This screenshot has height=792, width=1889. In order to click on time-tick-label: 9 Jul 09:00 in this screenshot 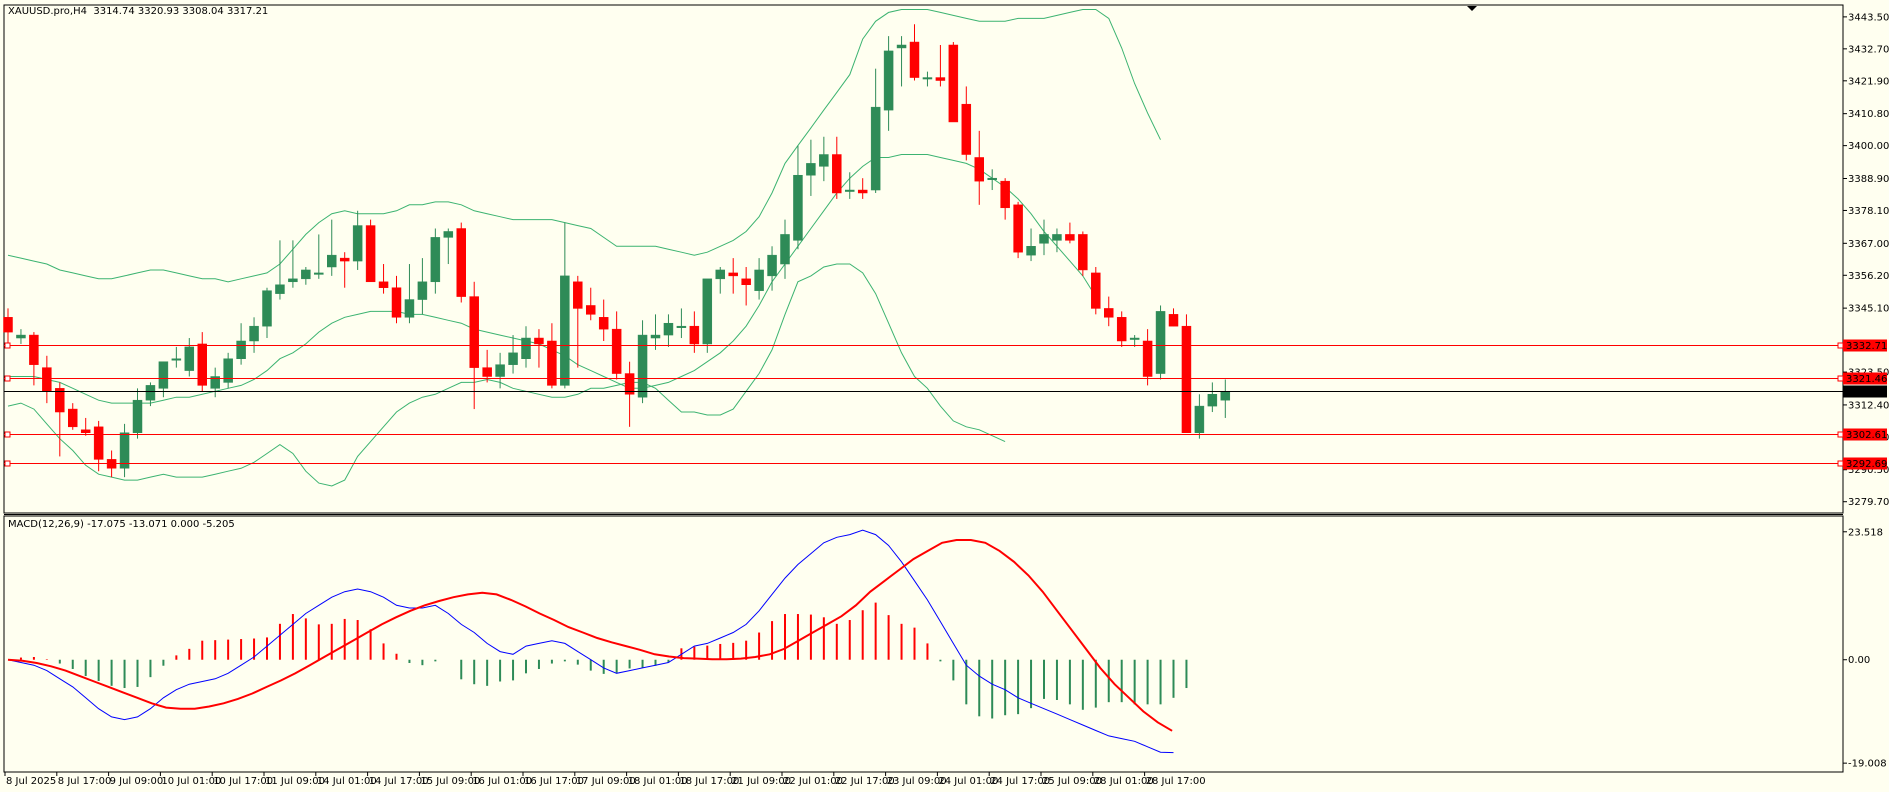, I will do `click(137, 781)`.